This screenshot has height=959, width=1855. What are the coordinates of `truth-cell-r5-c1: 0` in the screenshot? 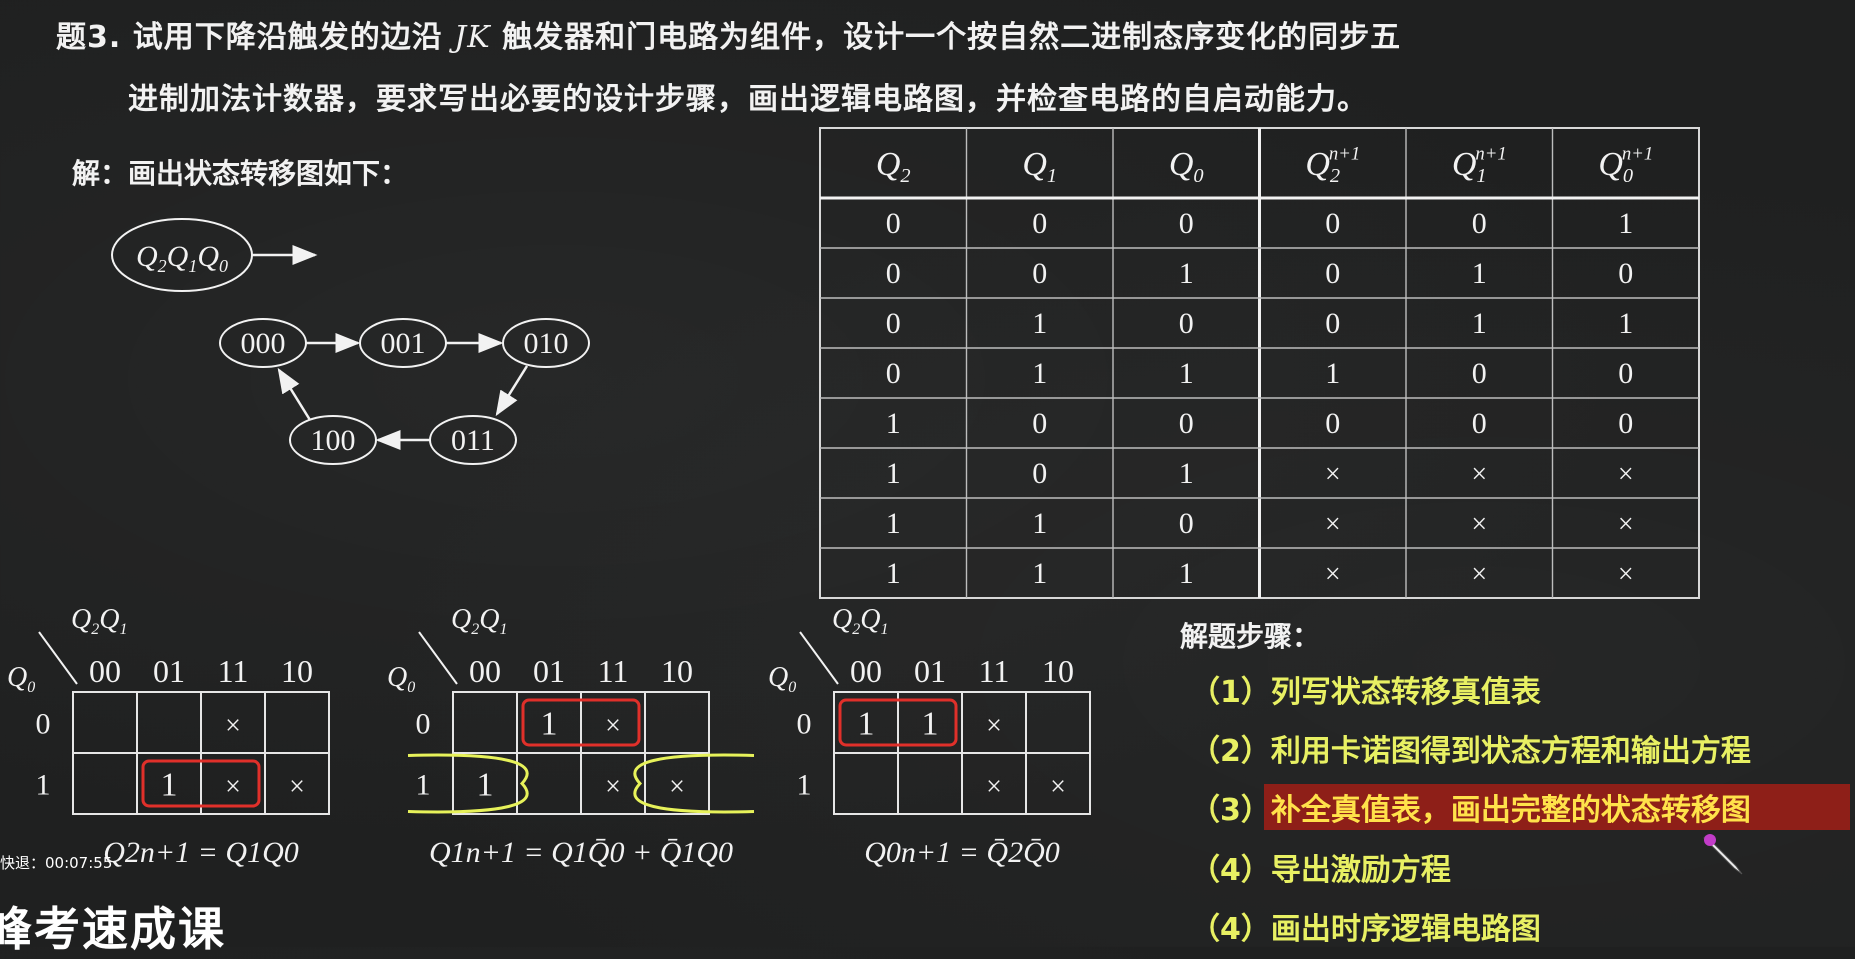 It's located at (1039, 473).